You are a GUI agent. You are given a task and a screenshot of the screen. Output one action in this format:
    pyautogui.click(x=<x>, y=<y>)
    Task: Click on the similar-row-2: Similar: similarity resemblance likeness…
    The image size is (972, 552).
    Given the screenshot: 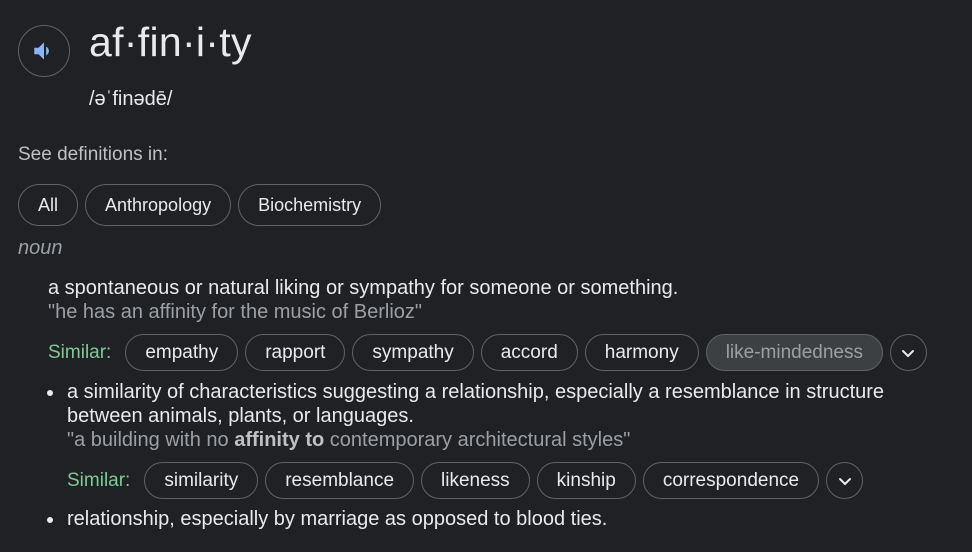 What is the action you would take?
    pyautogui.click(x=465, y=480)
    